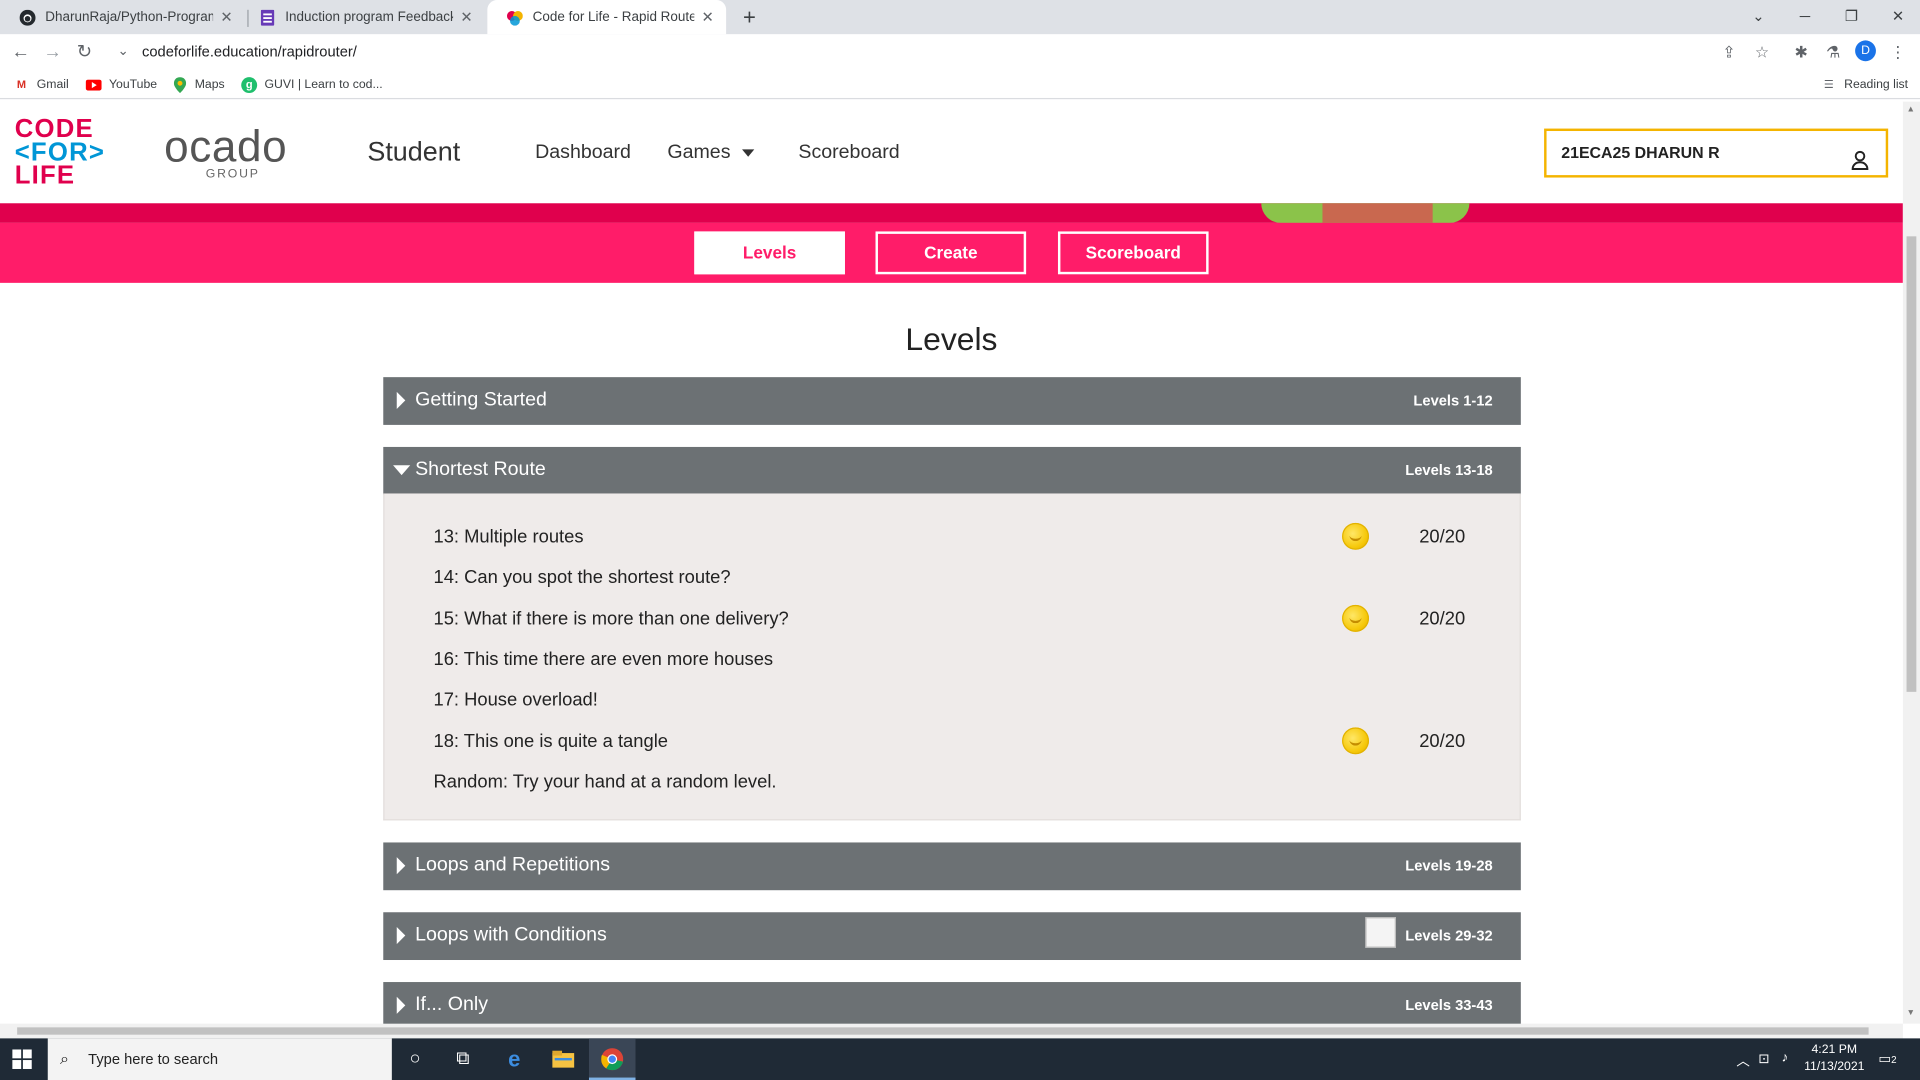 The height and width of the screenshot is (1080, 1920). Describe the element at coordinates (952, 1006) in the screenshot. I see `episode-if-only: If... Only Levels 33-43` at that location.